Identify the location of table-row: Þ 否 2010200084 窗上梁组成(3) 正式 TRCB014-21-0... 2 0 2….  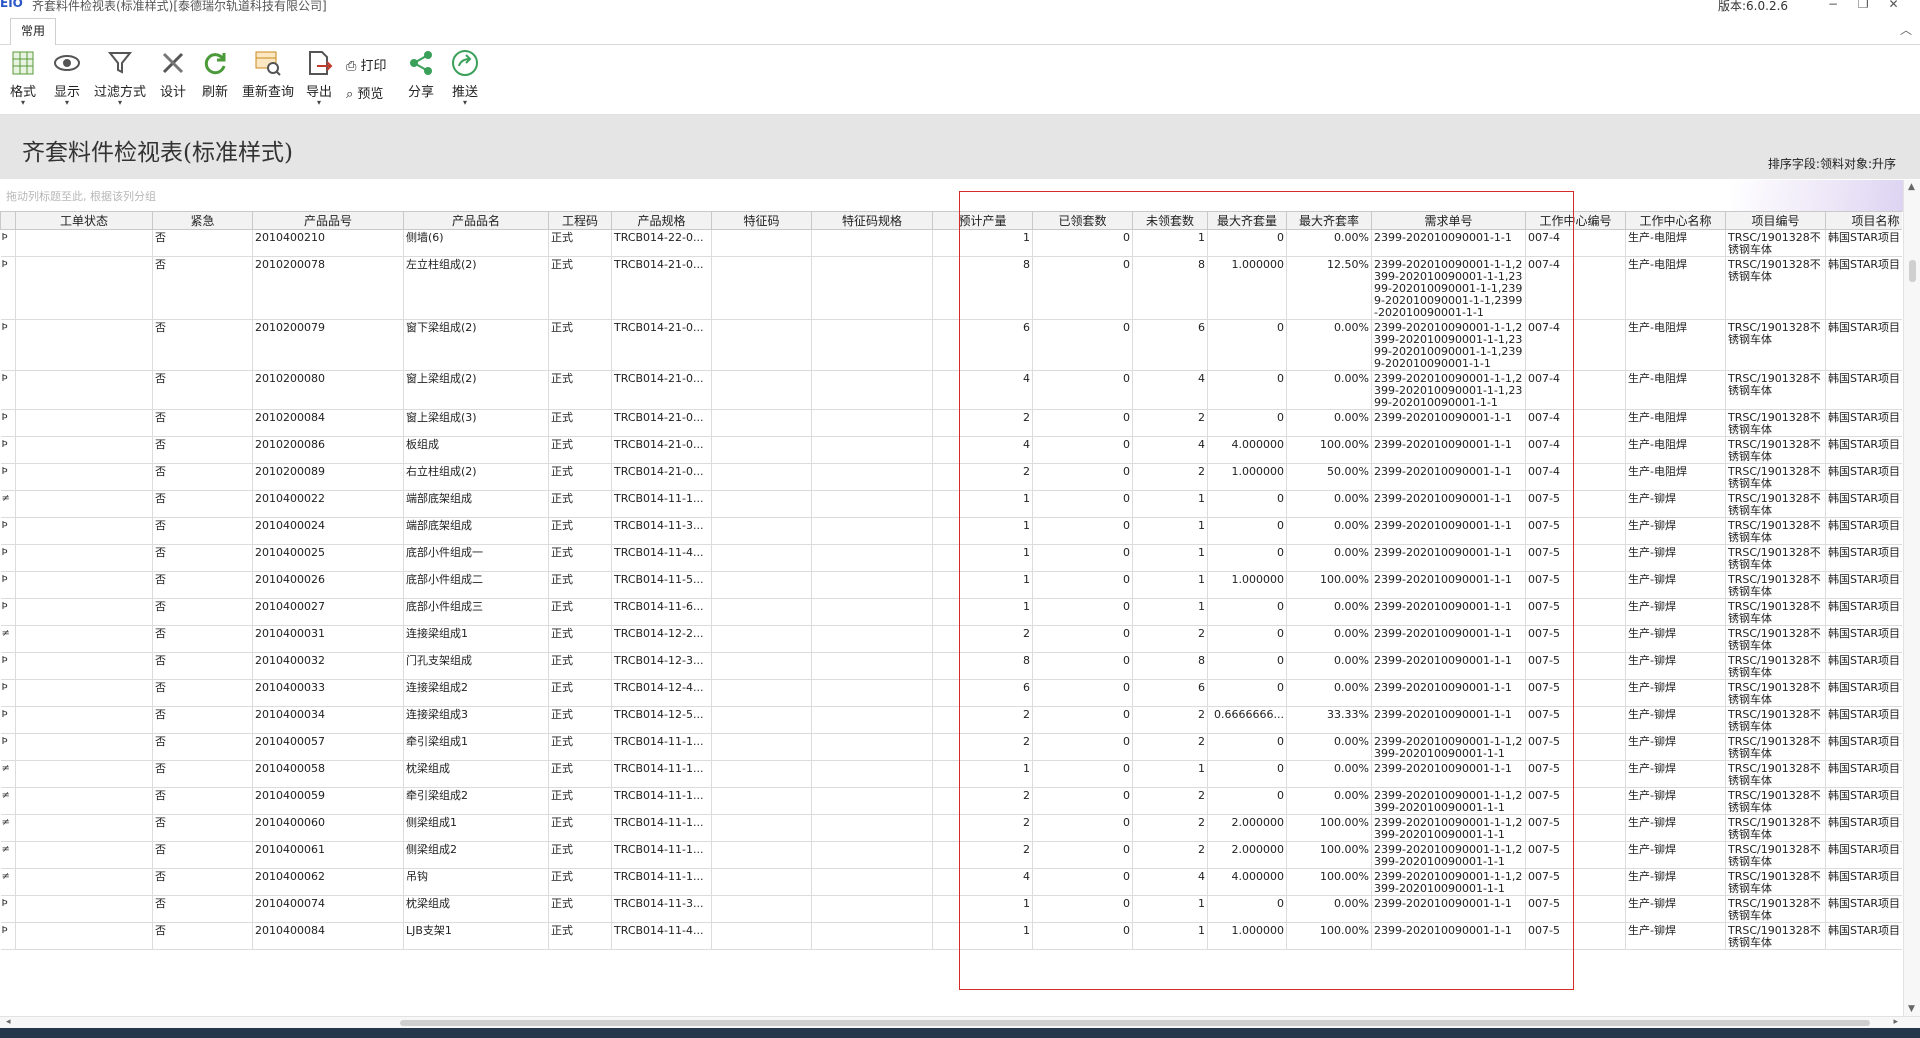
(951, 423).